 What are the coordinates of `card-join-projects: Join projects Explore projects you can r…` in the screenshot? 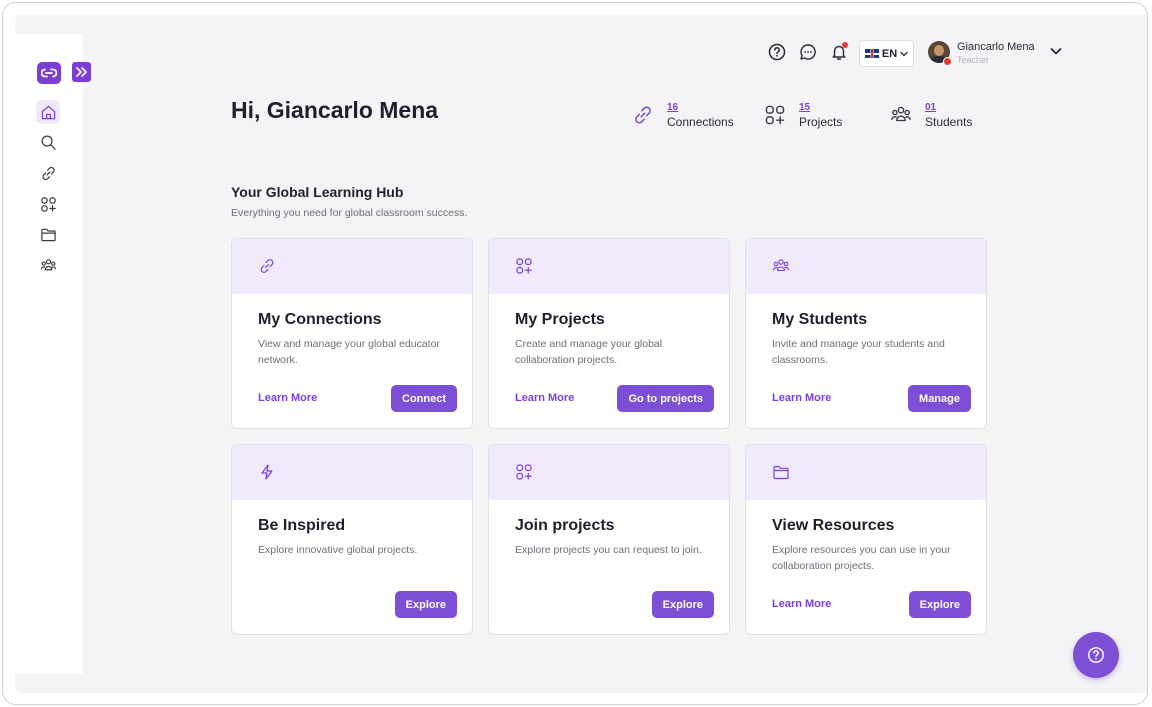 It's located at (609, 539).